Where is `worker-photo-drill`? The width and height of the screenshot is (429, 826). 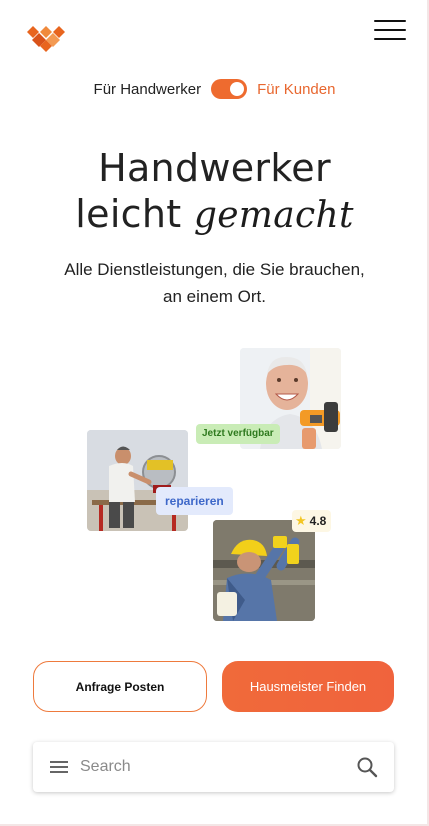
worker-photo-drill is located at coordinates (264, 570).